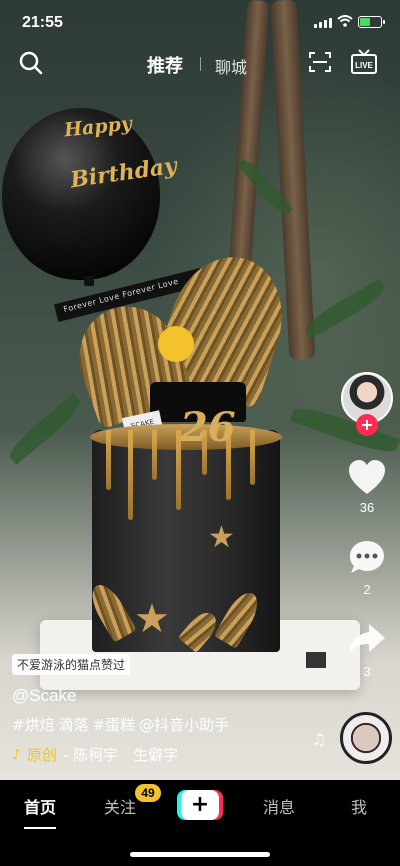  I want to click on cake-label, so click(316, 660).